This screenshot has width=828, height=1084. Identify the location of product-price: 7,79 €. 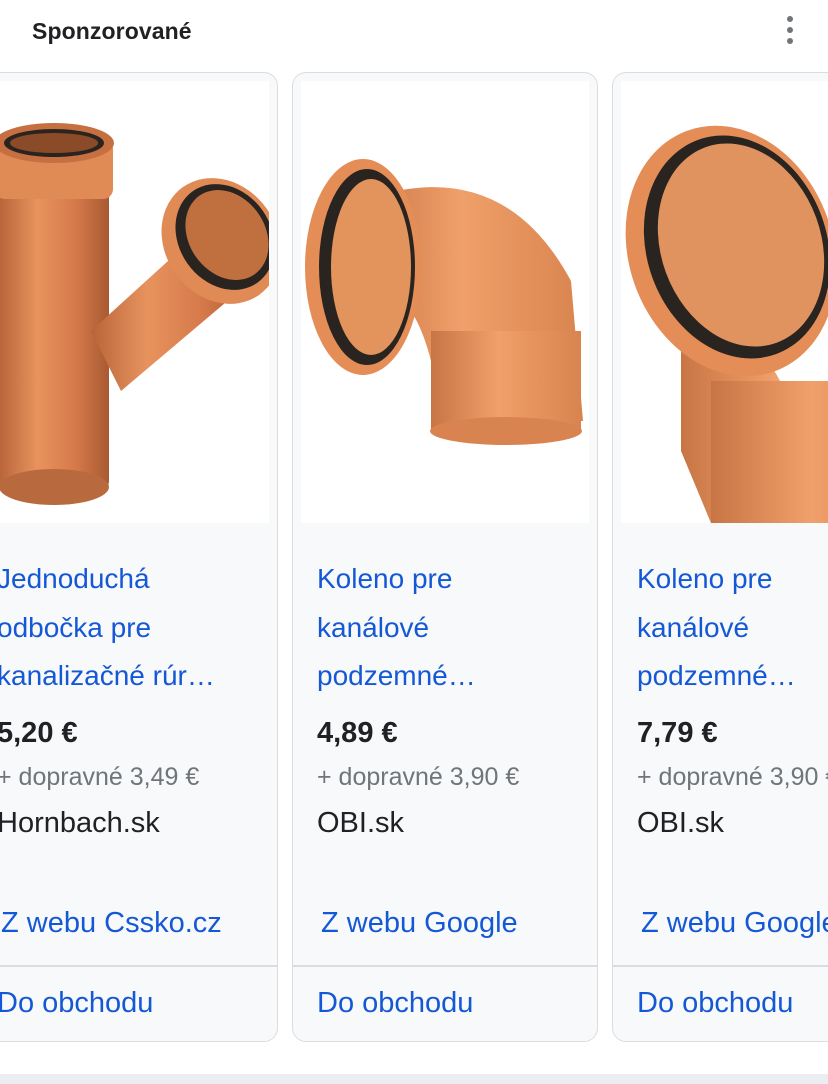
(677, 733).